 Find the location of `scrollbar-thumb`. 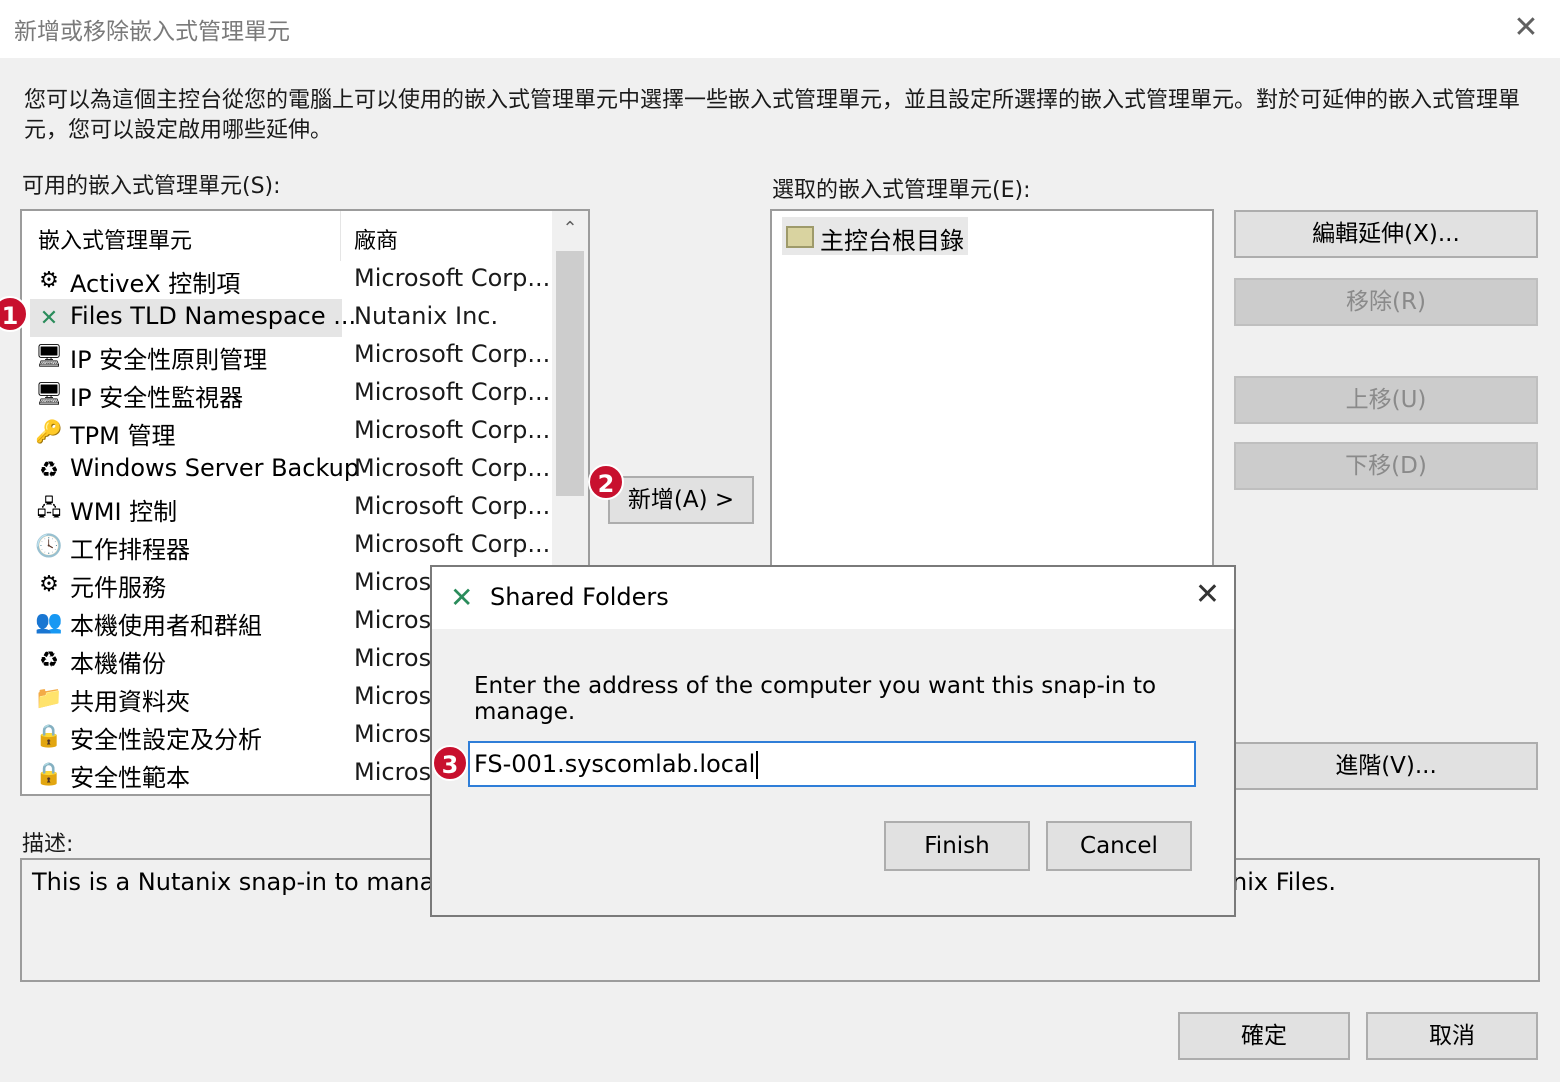

scrollbar-thumb is located at coordinates (570, 373).